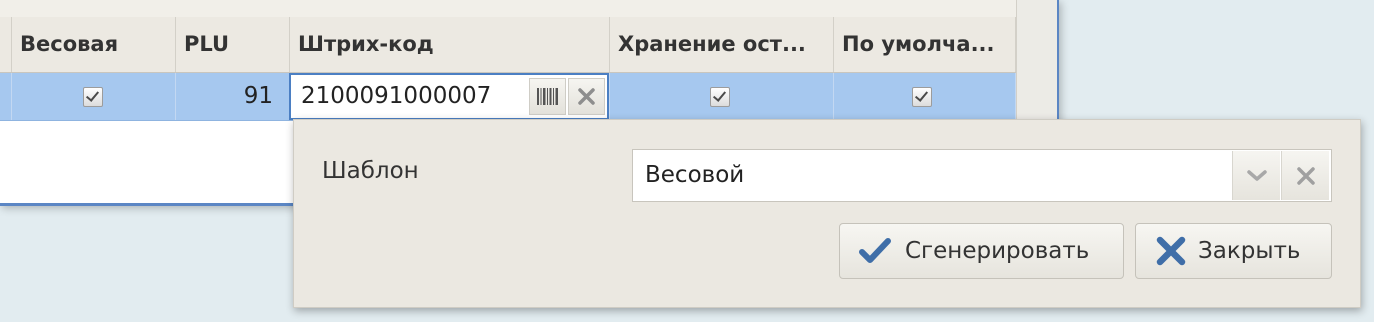 The image size is (1374, 322). What do you see at coordinates (694, 175) in the screenshot?
I see `template-value: Весовой` at bounding box center [694, 175].